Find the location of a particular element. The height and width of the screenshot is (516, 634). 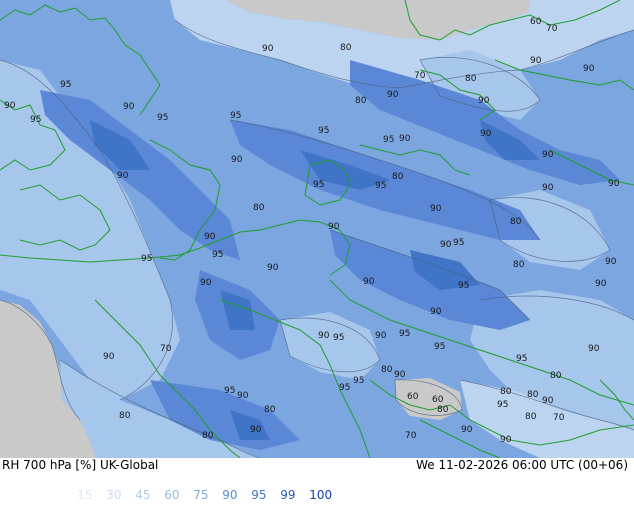

legend-value: 95 is located at coordinates (259, 495).